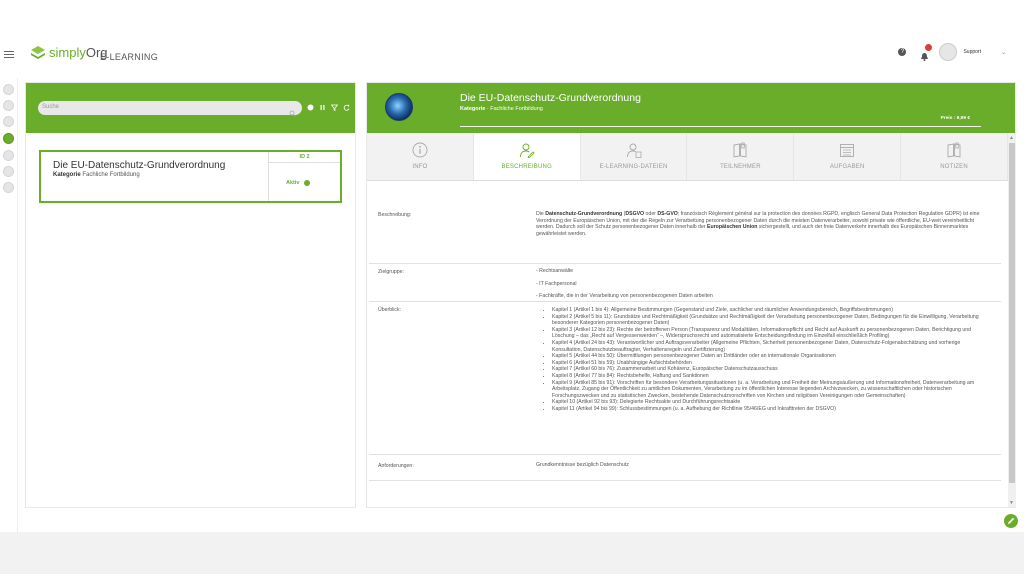 This screenshot has width=1024, height=574. What do you see at coordinates (501, 109) in the screenshot?
I see `course-category: Kategorie · Fachliche Fortbildung` at bounding box center [501, 109].